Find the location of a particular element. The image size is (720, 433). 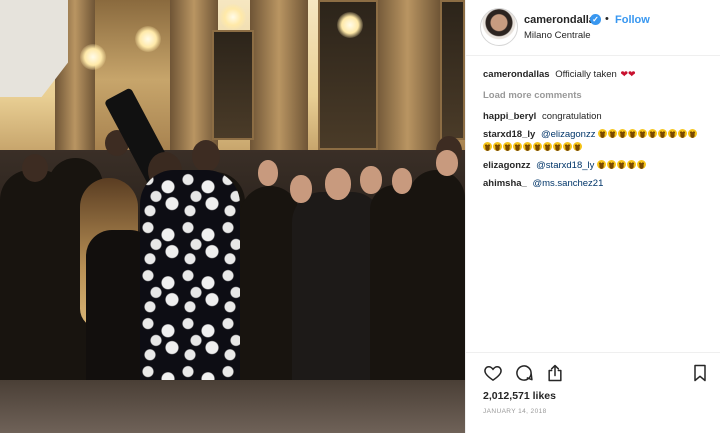

comment-mention: @starxd18_ly is located at coordinates (565, 165).